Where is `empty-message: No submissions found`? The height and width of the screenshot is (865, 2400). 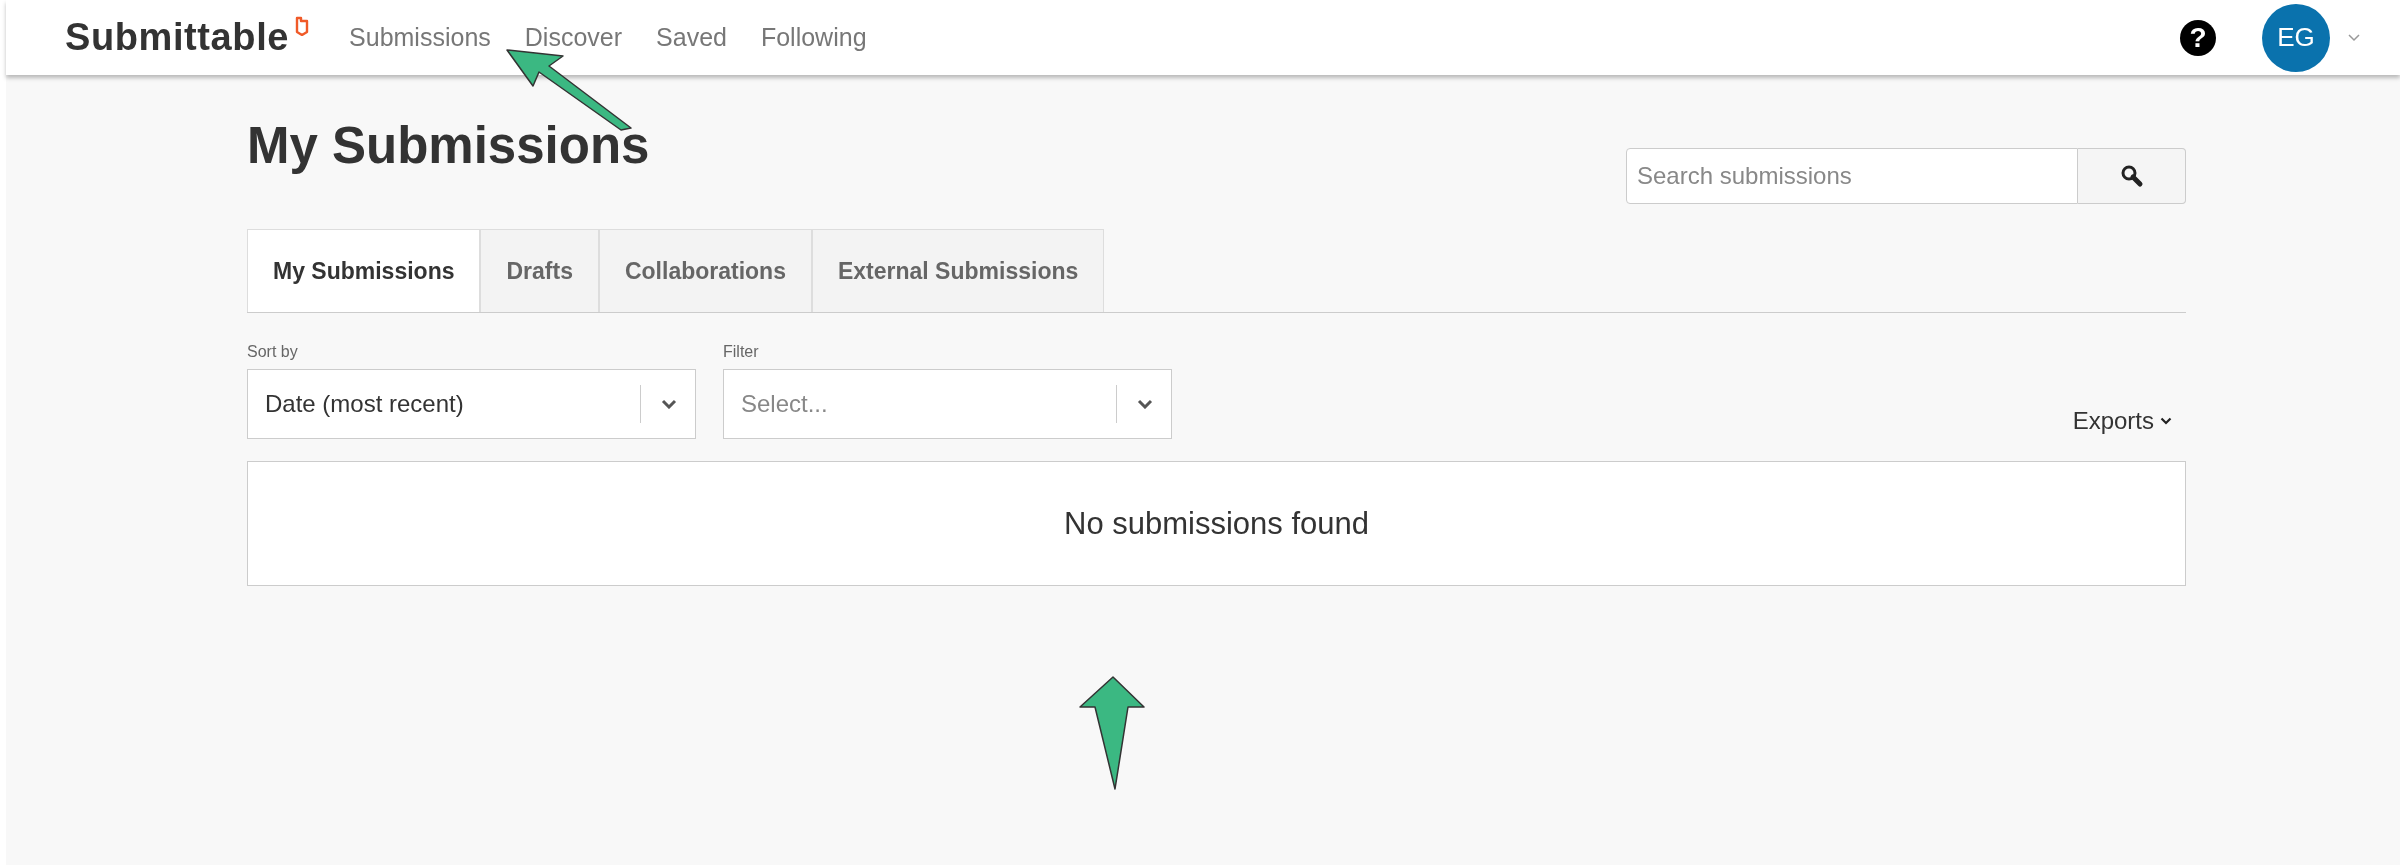
empty-message: No submissions found is located at coordinates (1216, 523).